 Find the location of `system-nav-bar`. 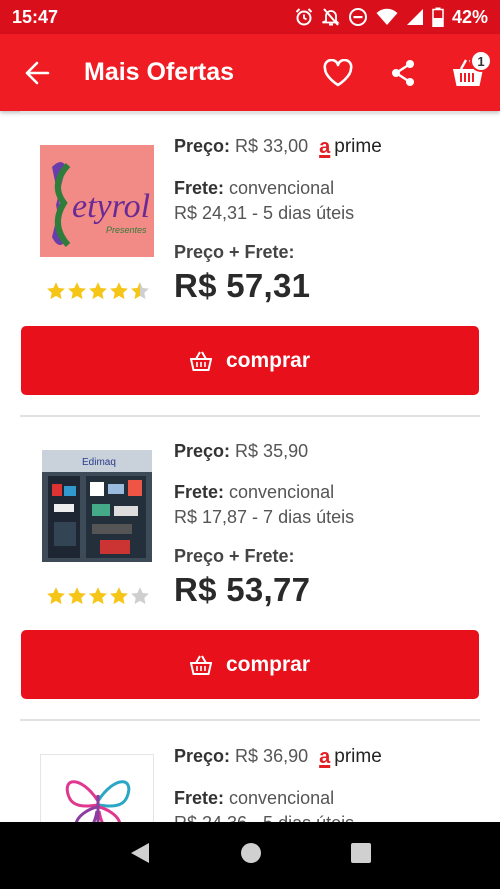

system-nav-bar is located at coordinates (250, 855).